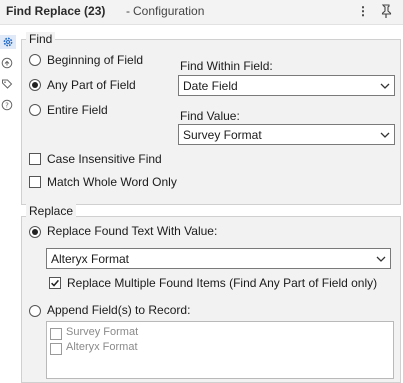 The height and width of the screenshot is (383, 403). What do you see at coordinates (8, 200) in the screenshot?
I see `sidebar: ?` at bounding box center [8, 200].